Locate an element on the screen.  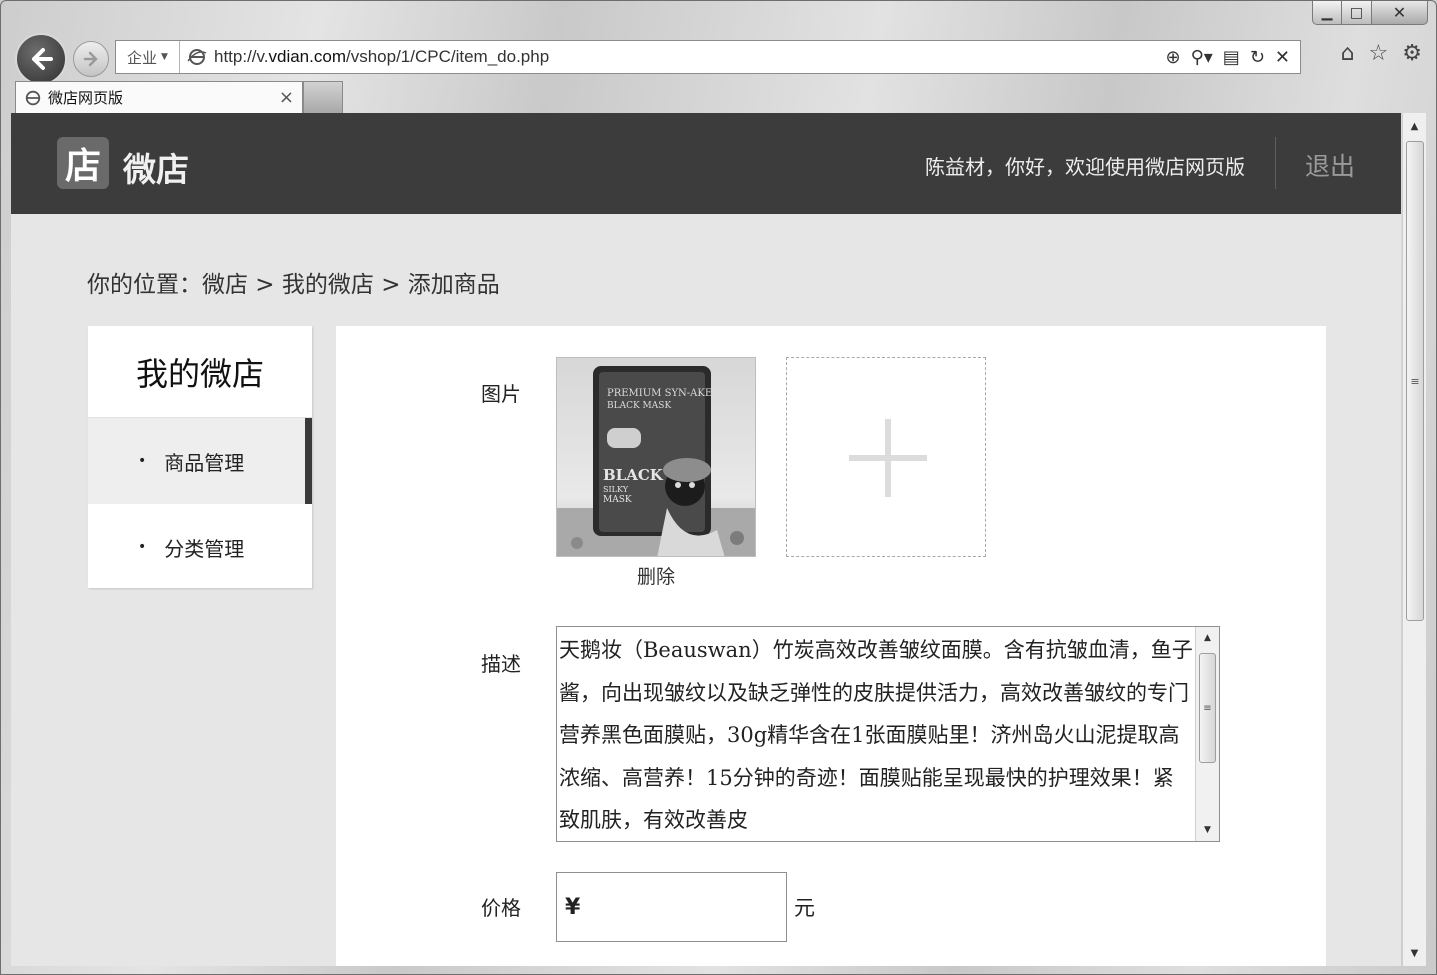
page-scroll-up-icon: ▲ is located at coordinates (1414, 126).